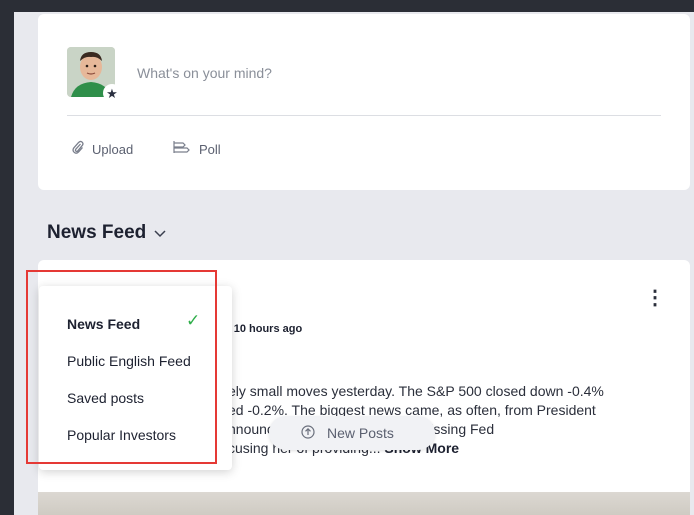 This screenshot has width=694, height=515. I want to click on post-timestamp: t 10 hours ago, so click(265, 329).